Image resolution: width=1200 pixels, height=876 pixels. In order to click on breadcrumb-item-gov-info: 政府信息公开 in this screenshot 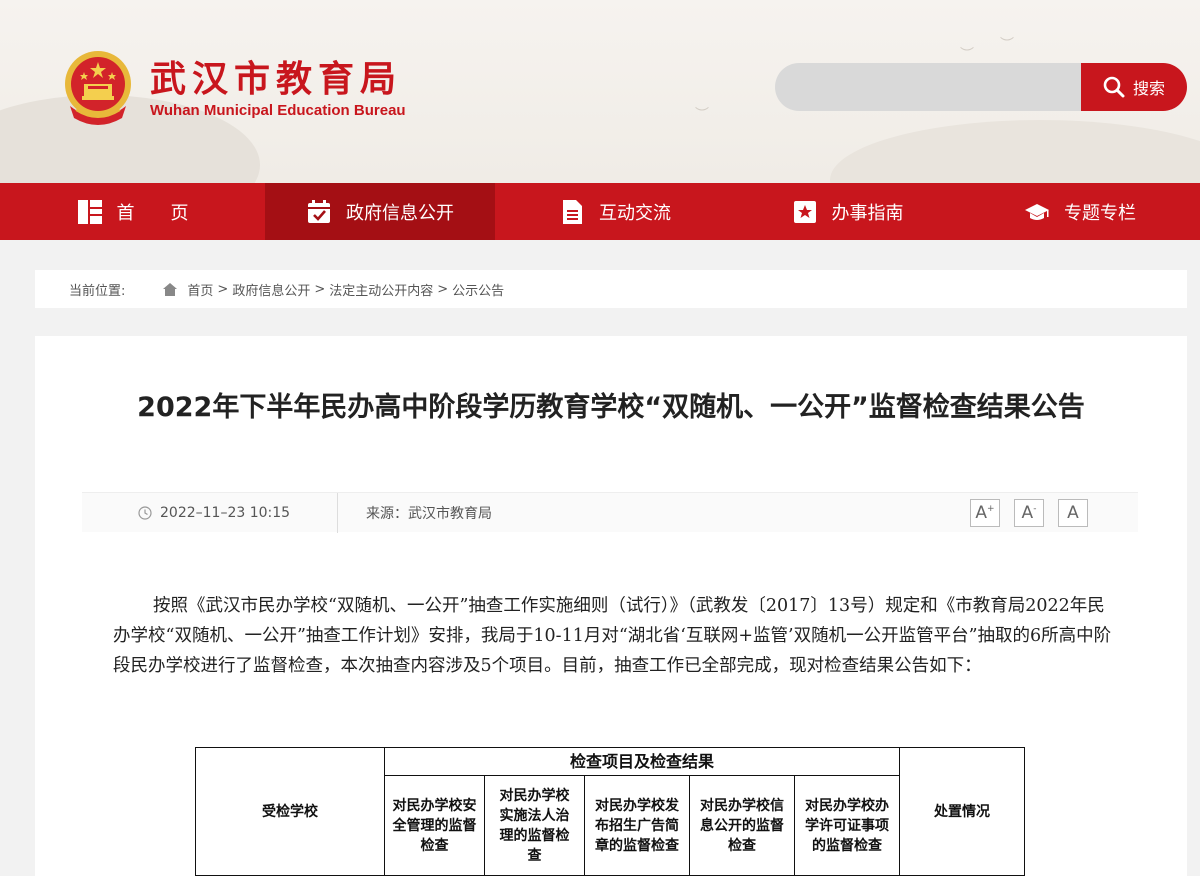, I will do `click(271, 289)`.